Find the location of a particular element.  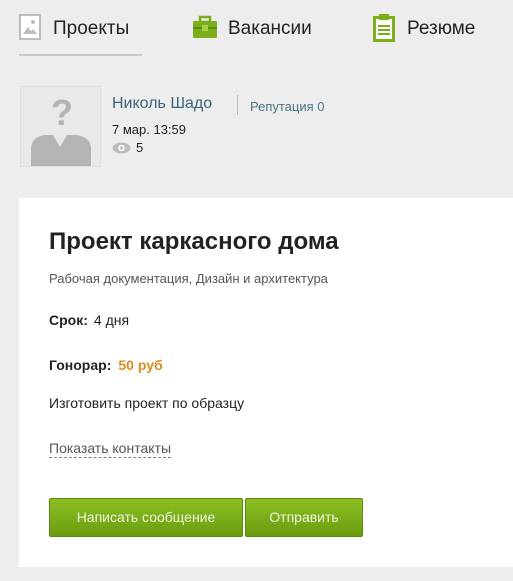

fee-value: 50 руб is located at coordinates (140, 365).